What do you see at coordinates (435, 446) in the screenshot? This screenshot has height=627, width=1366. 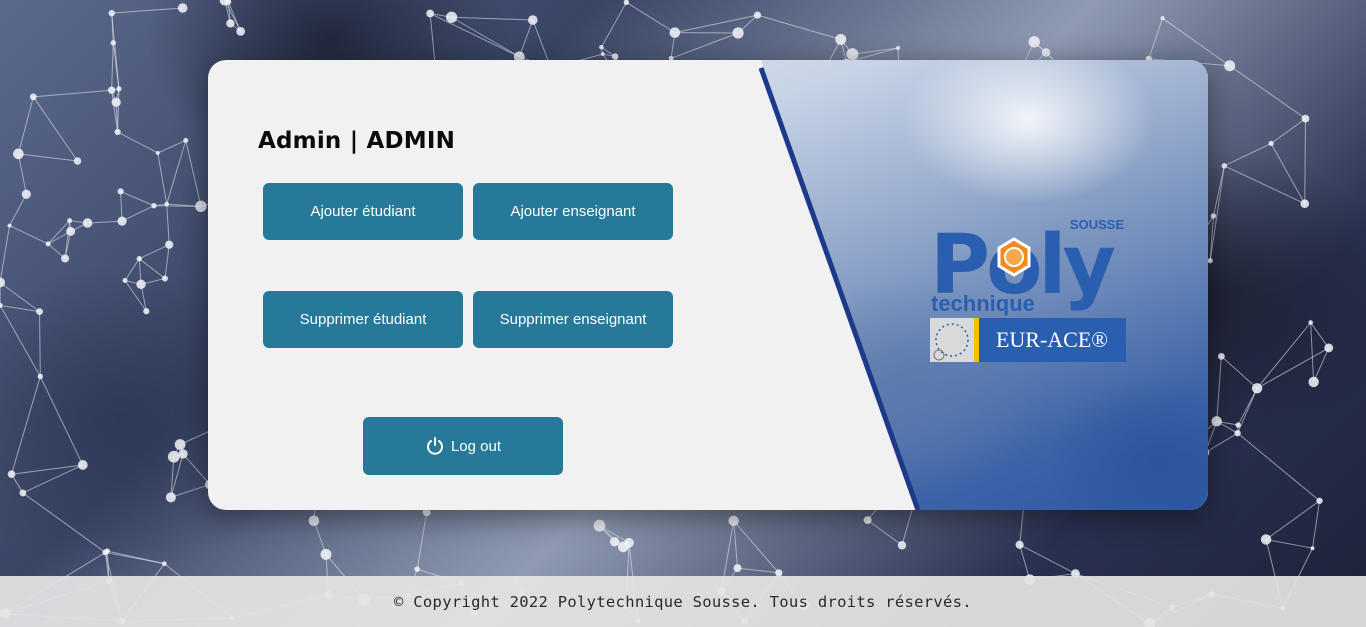 I see `power-icon` at bounding box center [435, 446].